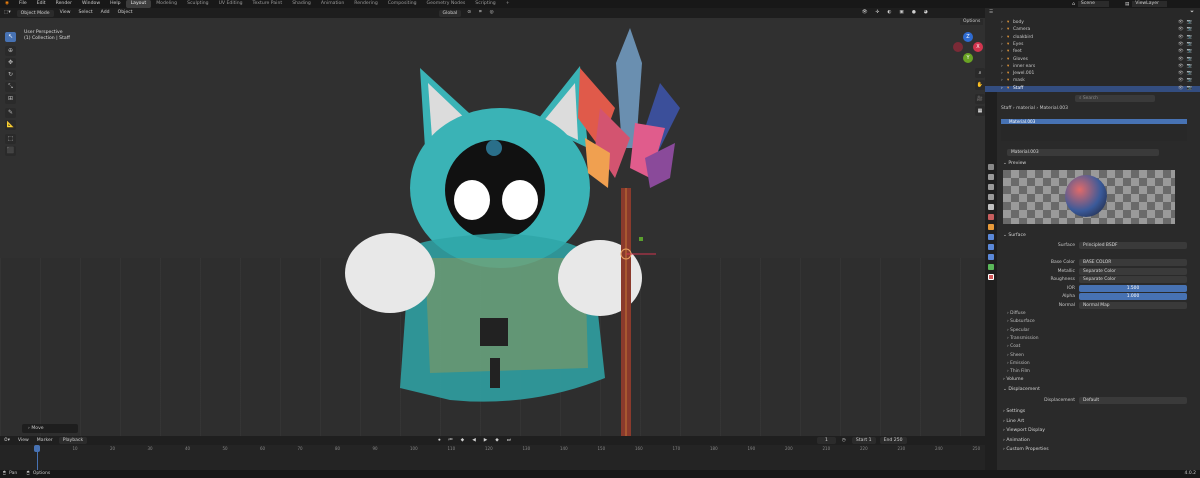 The width and height of the screenshot is (1200, 478). Describe the element at coordinates (1018, 330) in the screenshot. I see `subpanel-header: › Specular` at that location.